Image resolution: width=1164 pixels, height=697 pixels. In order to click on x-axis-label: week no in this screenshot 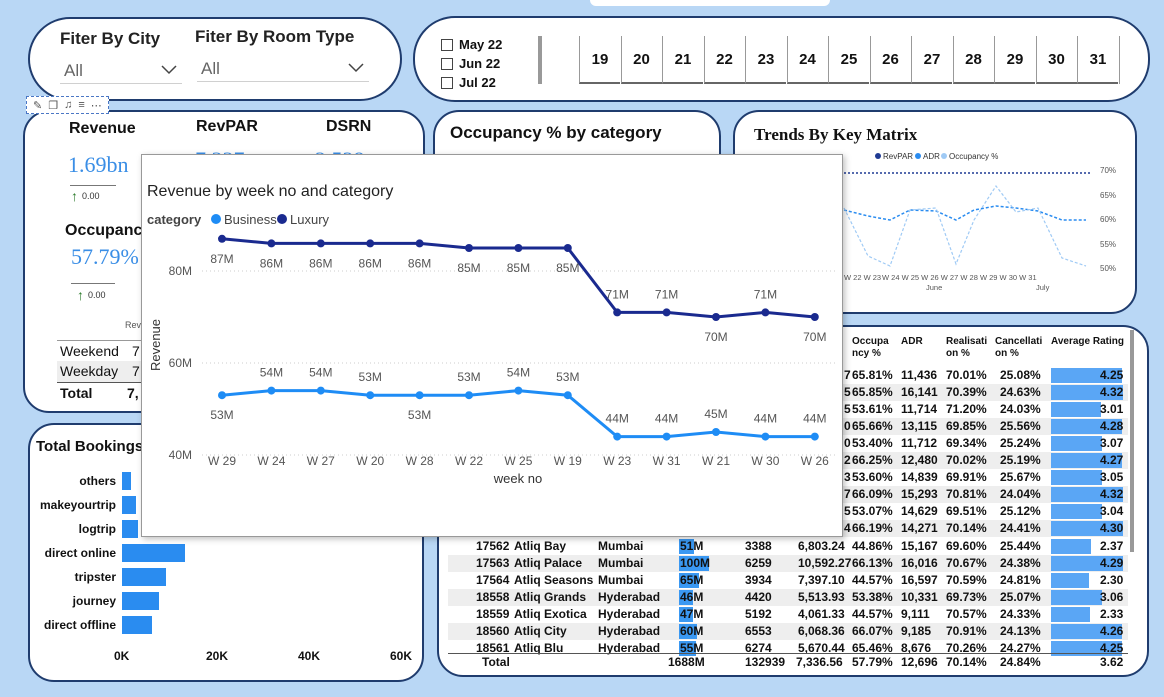, I will do `click(517, 478)`.